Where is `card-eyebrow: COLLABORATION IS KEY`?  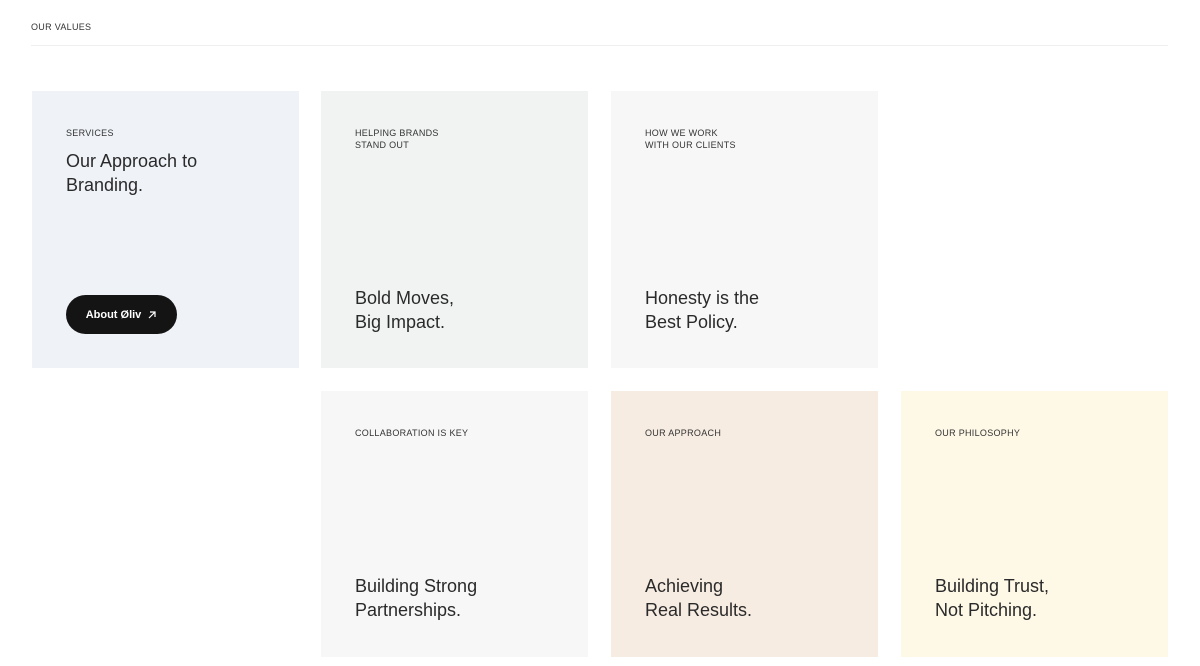 card-eyebrow: COLLABORATION IS KEY is located at coordinates (412, 433).